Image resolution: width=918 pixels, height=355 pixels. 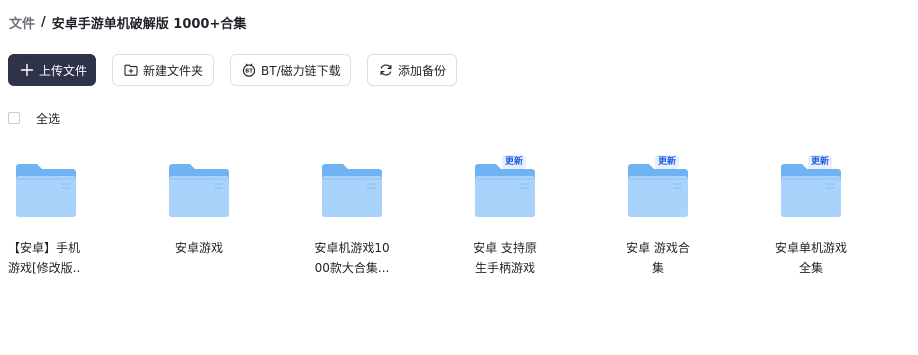 I want to click on breadcrumb-current-folder: 安卓手游单机破解版 1000+合集, so click(x=149, y=24).